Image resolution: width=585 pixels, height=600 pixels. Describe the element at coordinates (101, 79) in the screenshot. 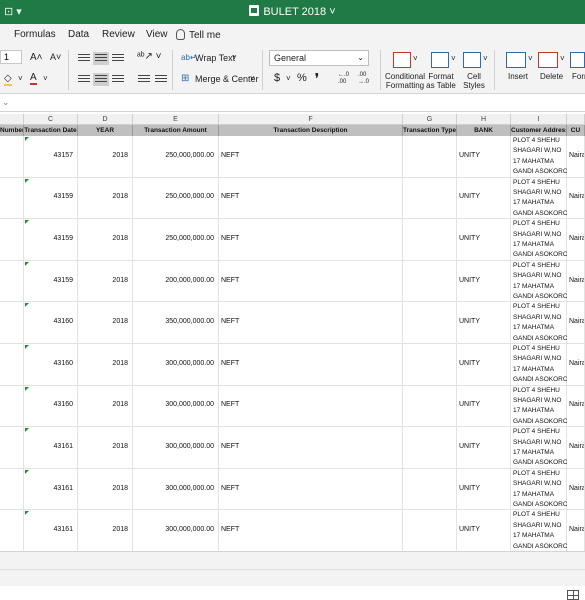

I see `align-center-icon` at that location.